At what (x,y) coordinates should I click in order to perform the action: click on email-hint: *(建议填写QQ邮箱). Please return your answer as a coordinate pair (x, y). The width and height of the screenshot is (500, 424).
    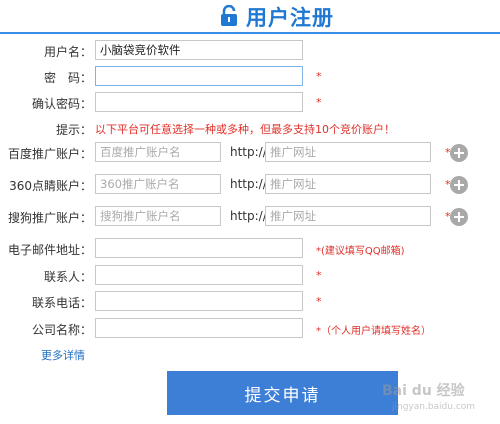
    Looking at the image, I should click on (360, 251).